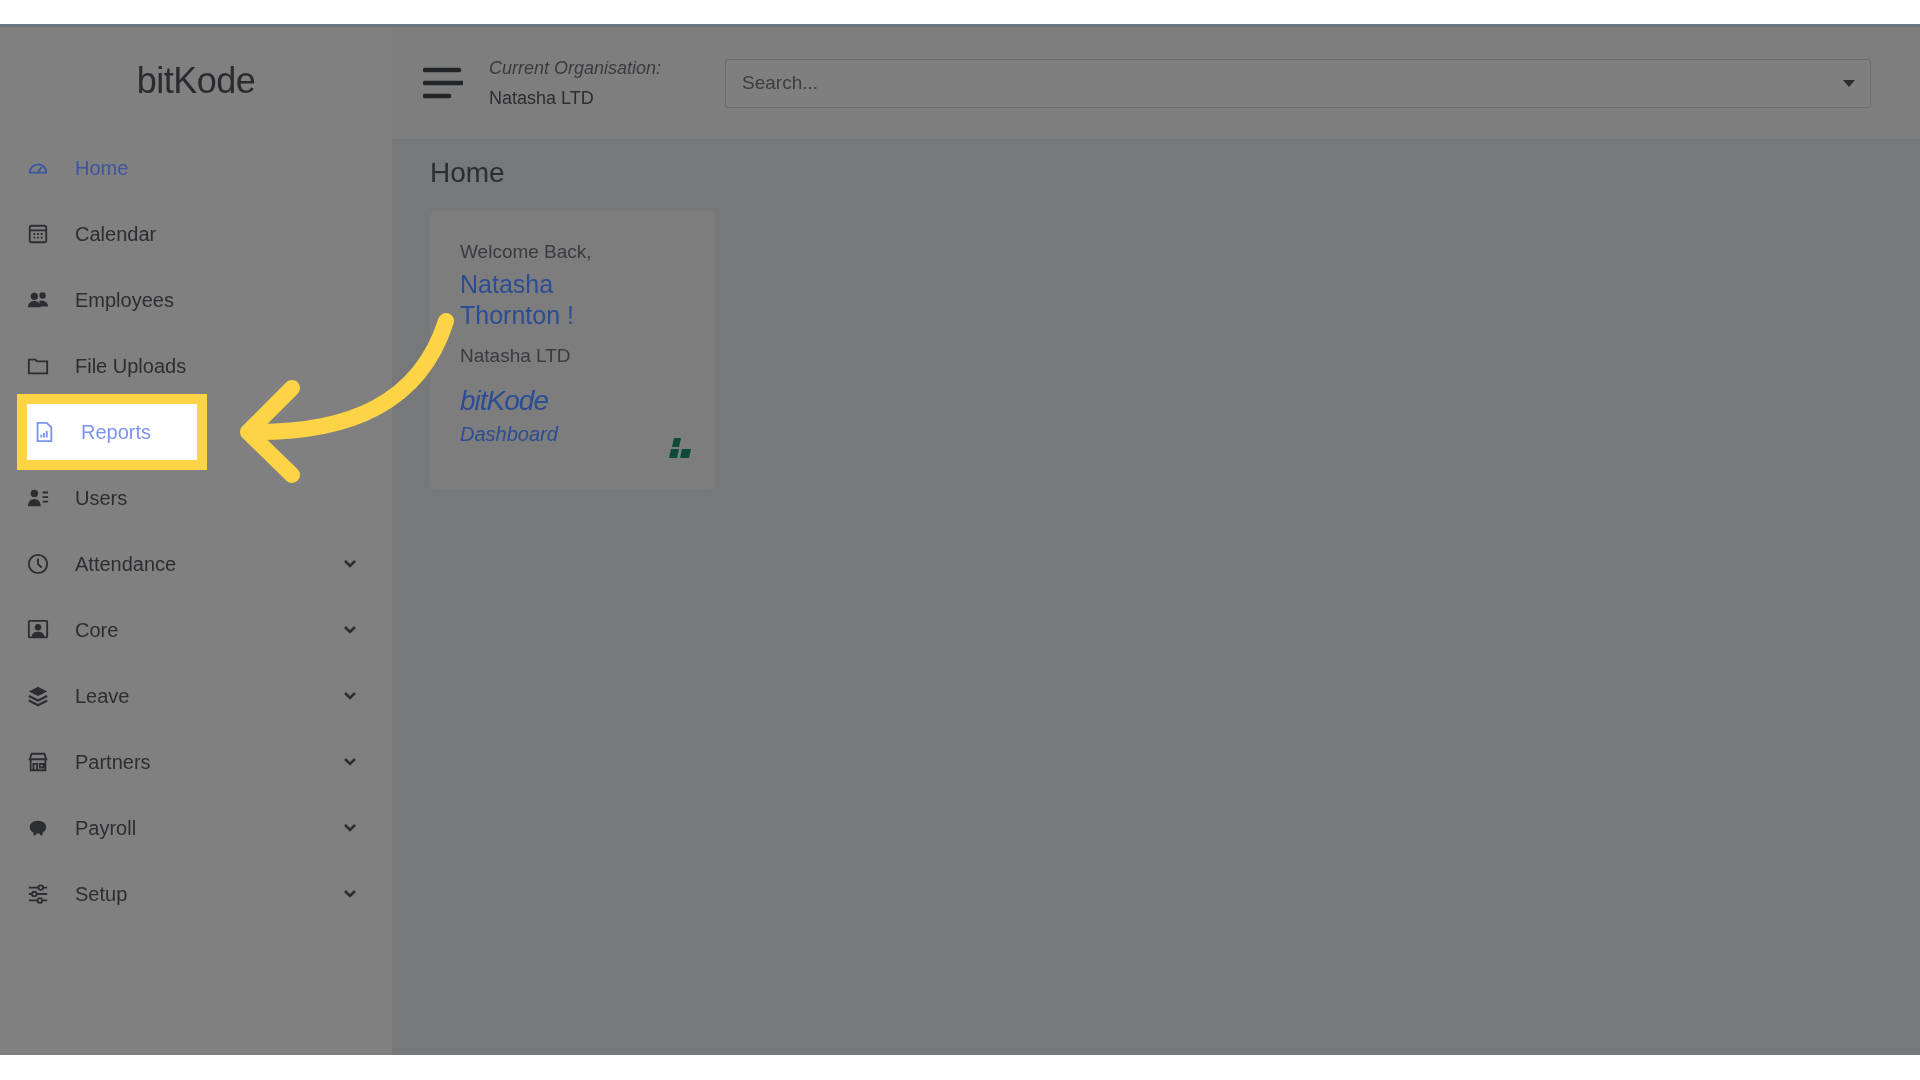 The height and width of the screenshot is (1080, 1920). I want to click on bitkode-logo: bitKode, so click(196, 81).